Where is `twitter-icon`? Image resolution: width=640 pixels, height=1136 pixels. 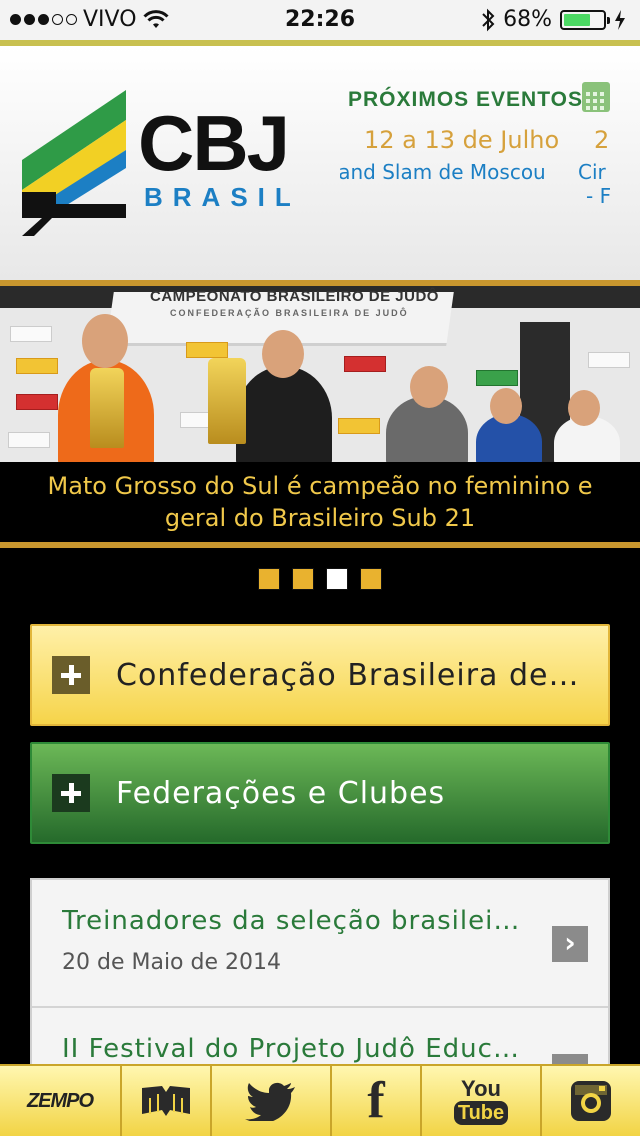
twitter-icon is located at coordinates (270, 1101).